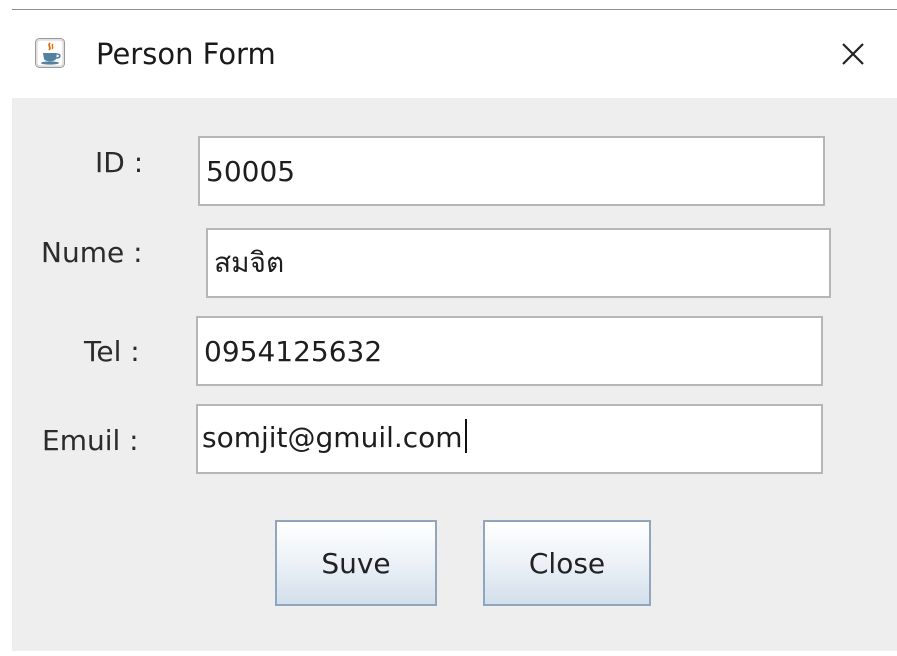 This screenshot has width=897, height=656. I want to click on close-button: Close, so click(567, 563).